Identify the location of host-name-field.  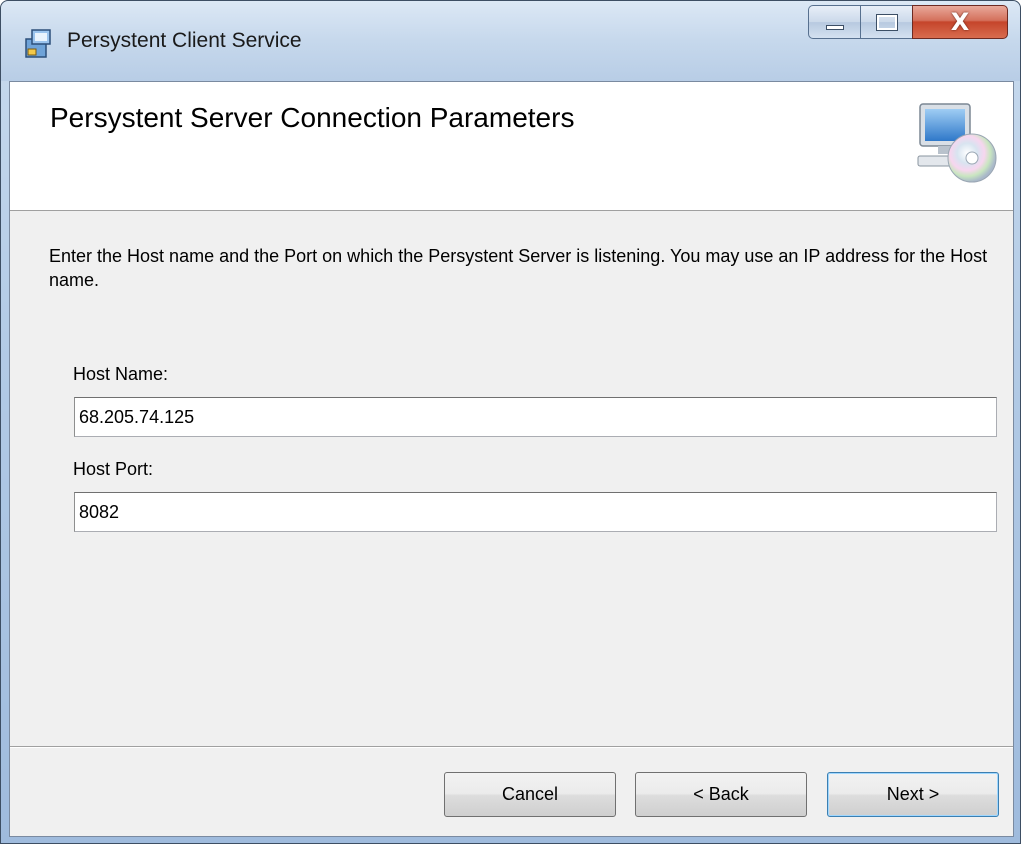
(535, 417).